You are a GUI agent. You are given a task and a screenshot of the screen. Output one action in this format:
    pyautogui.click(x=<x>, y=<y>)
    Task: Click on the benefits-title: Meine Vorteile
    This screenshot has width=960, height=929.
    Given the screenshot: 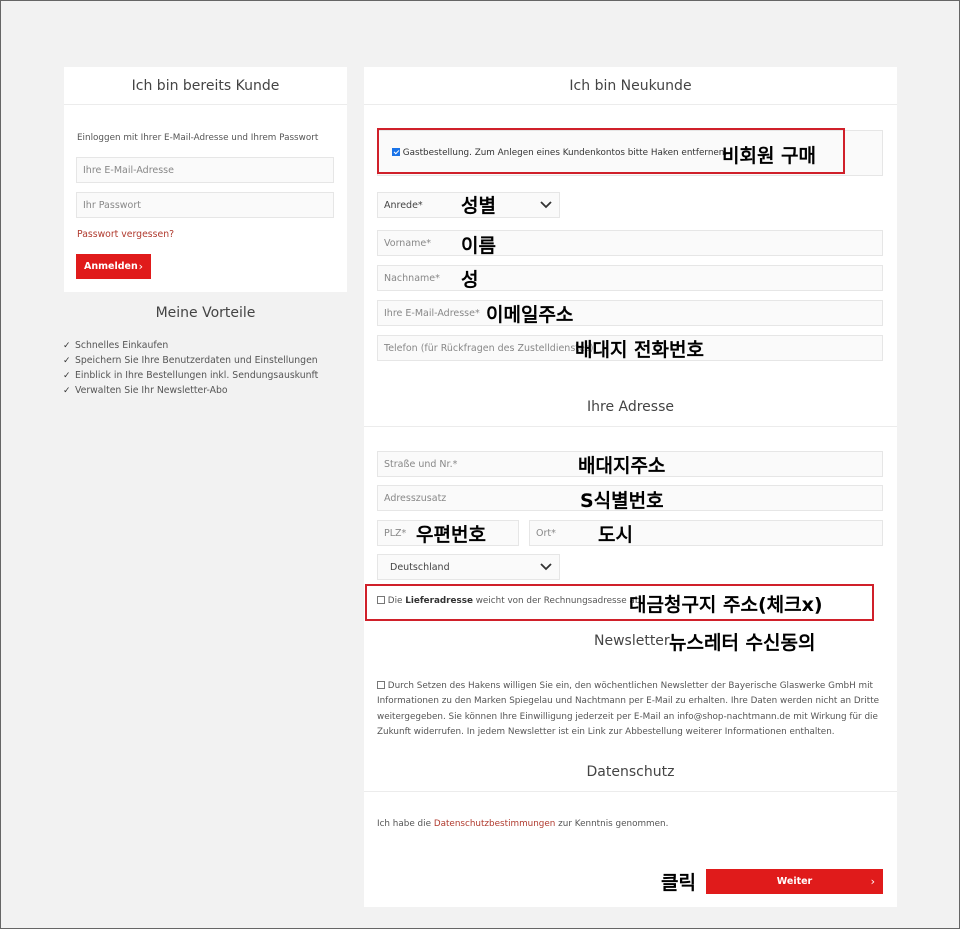 What is the action you would take?
    pyautogui.click(x=205, y=313)
    